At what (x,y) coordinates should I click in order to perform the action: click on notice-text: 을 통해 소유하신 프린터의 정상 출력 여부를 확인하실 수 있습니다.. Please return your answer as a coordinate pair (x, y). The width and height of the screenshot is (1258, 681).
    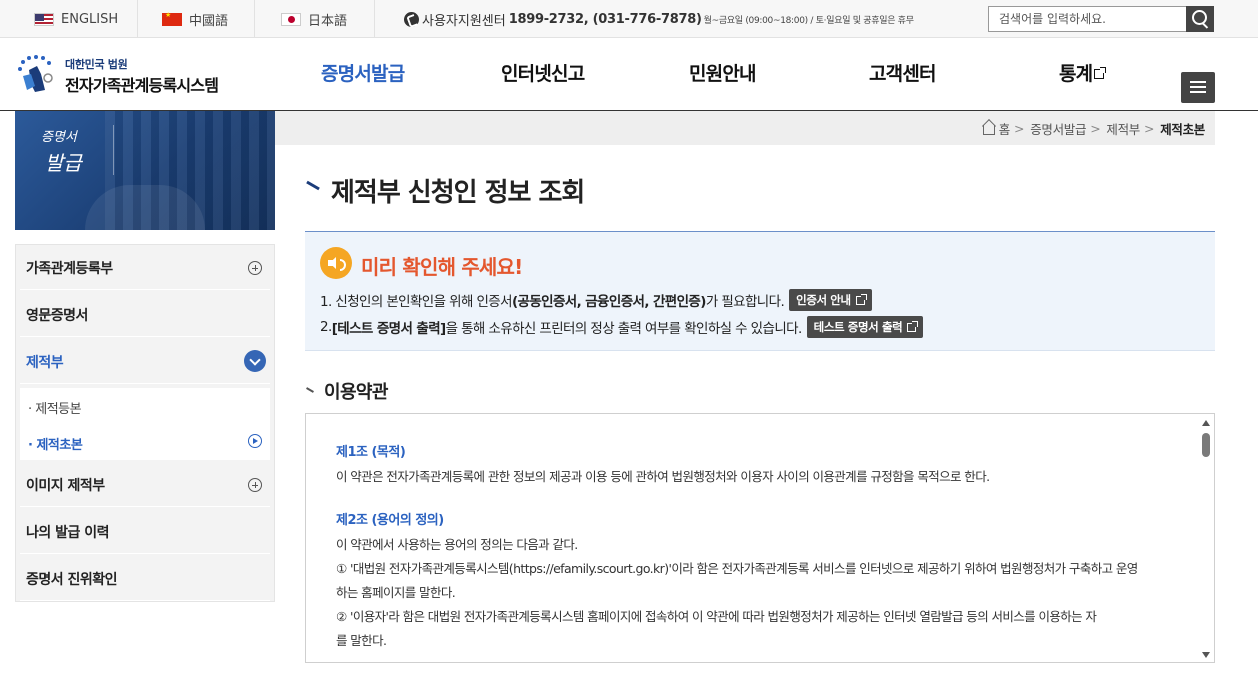
    Looking at the image, I should click on (624, 329).